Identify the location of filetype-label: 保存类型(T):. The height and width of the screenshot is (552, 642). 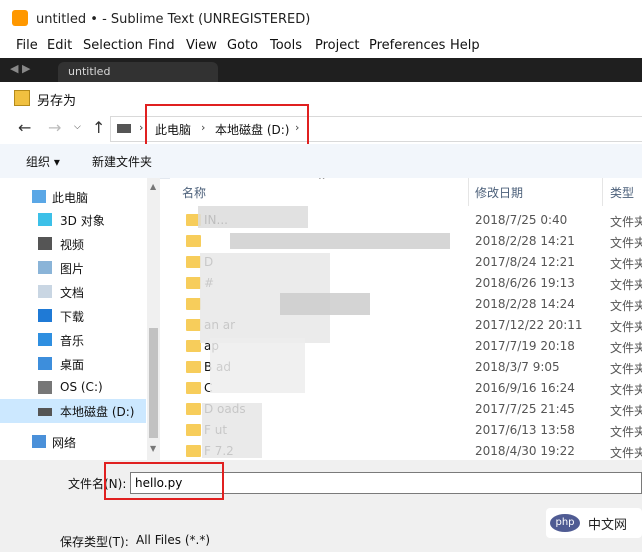
(94, 542).